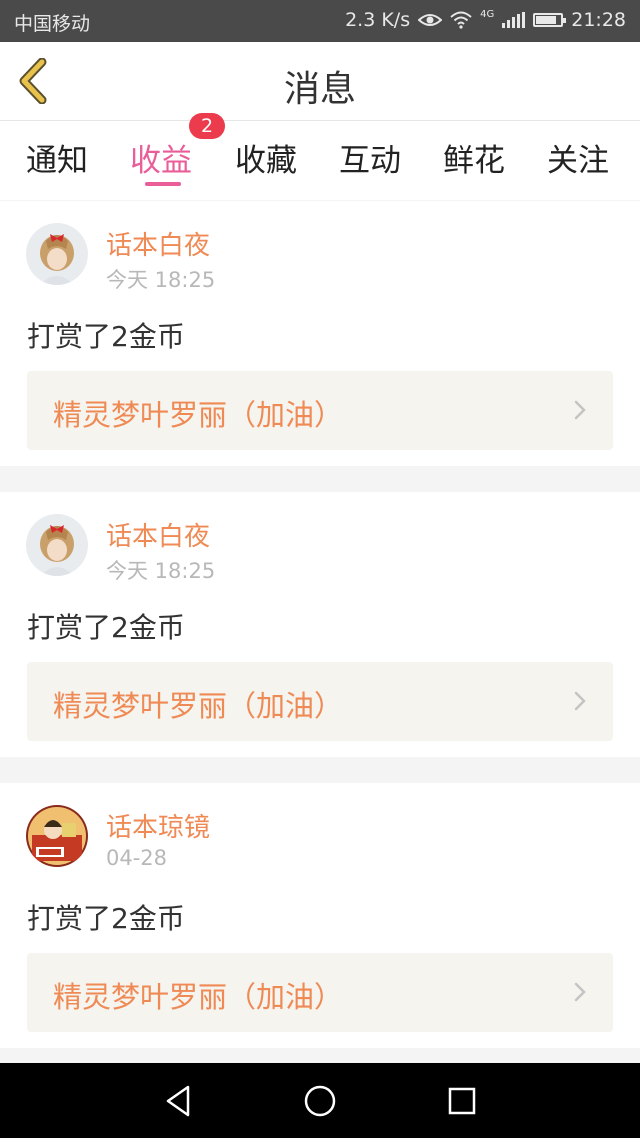  What do you see at coordinates (137, 858) in the screenshot?
I see `message-time: 04-28` at bounding box center [137, 858].